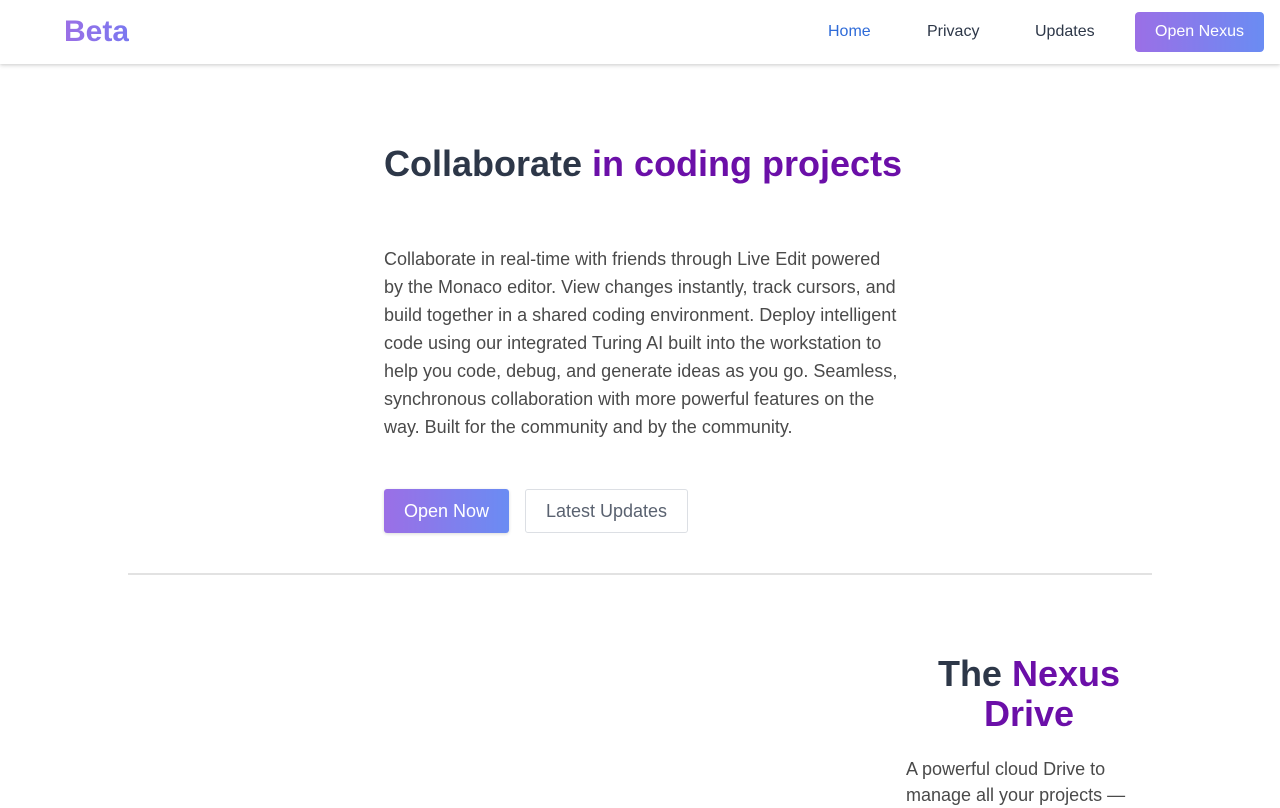 The width and height of the screenshot is (1280, 808). I want to click on open-nexus-button: Open Nexus, so click(1199, 32).